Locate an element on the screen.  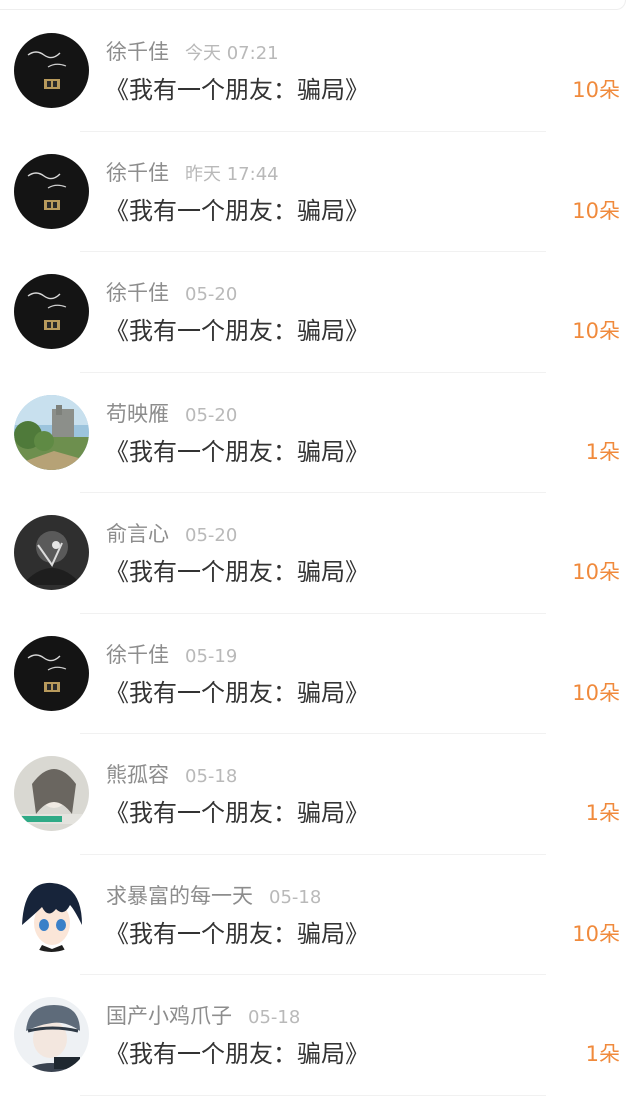
list-item: 俞言心 05-20 《我有一个朋友：骗局》 10朵 is located at coordinates (320, 553).